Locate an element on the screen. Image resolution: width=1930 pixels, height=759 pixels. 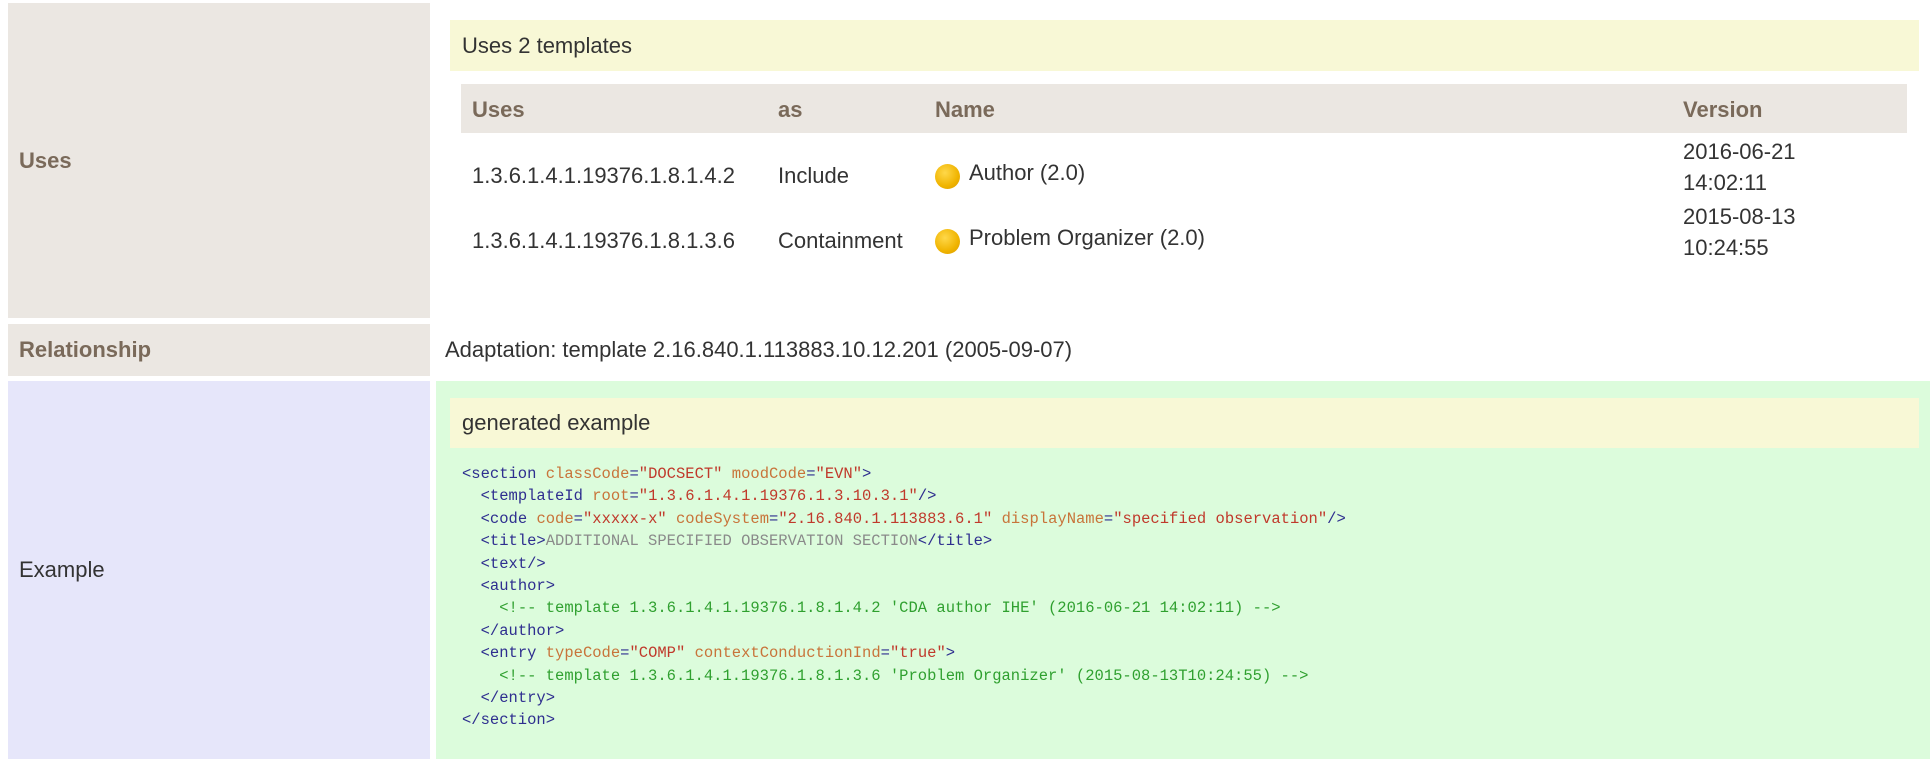
col-name: Name is located at coordinates (965, 109).